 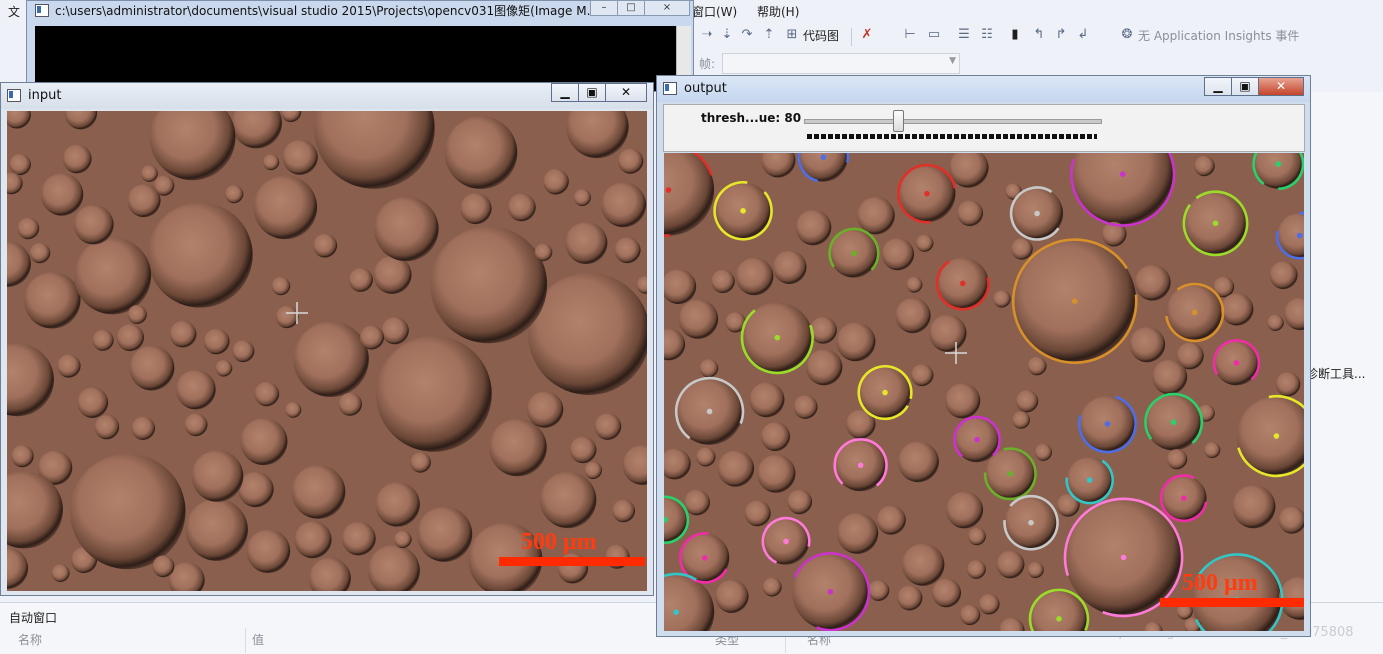 What do you see at coordinates (987, 35) in the screenshot?
I see `outdent-icon: ☷` at bounding box center [987, 35].